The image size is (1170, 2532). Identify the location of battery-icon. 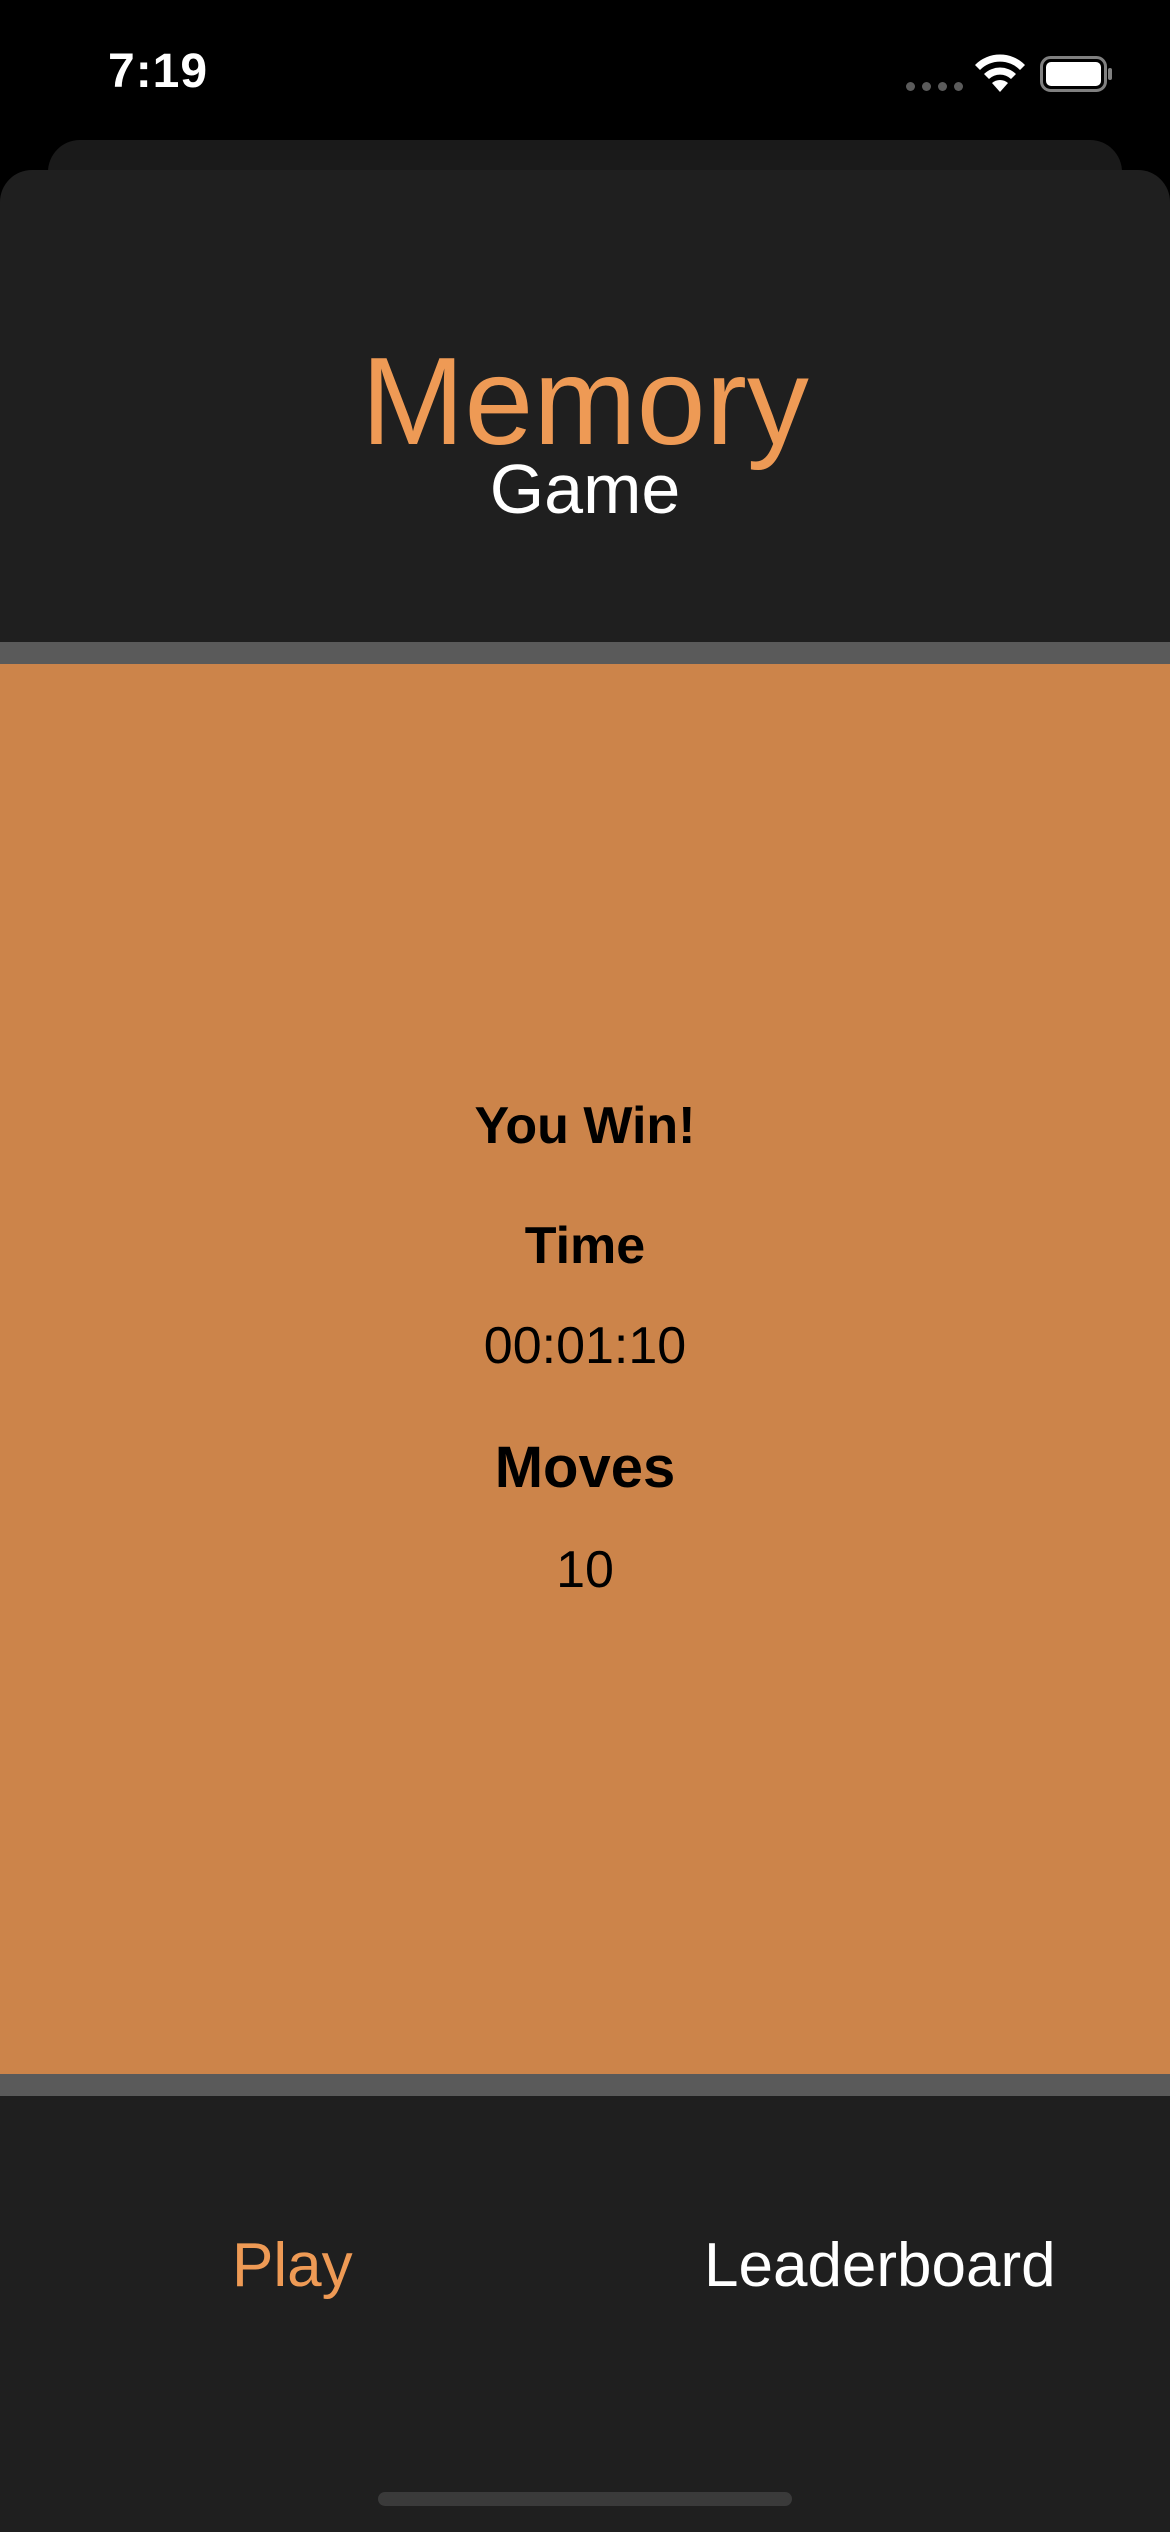
(1076, 74).